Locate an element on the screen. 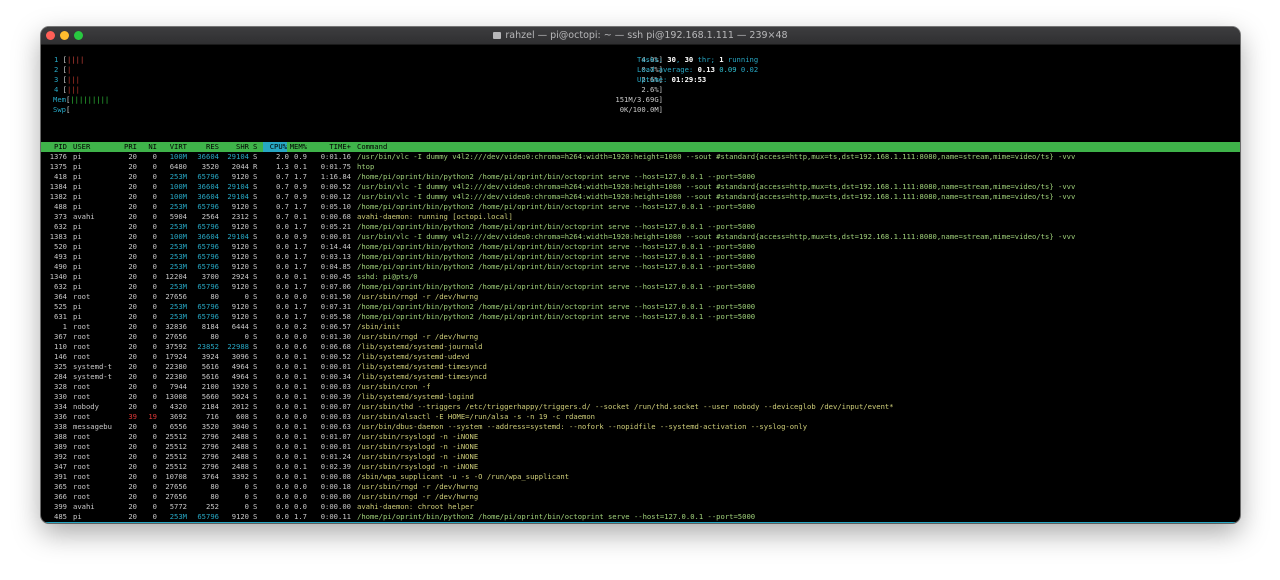 The width and height of the screenshot is (1280, 580). col-cpu-sorted: CPU% is located at coordinates (275, 147).